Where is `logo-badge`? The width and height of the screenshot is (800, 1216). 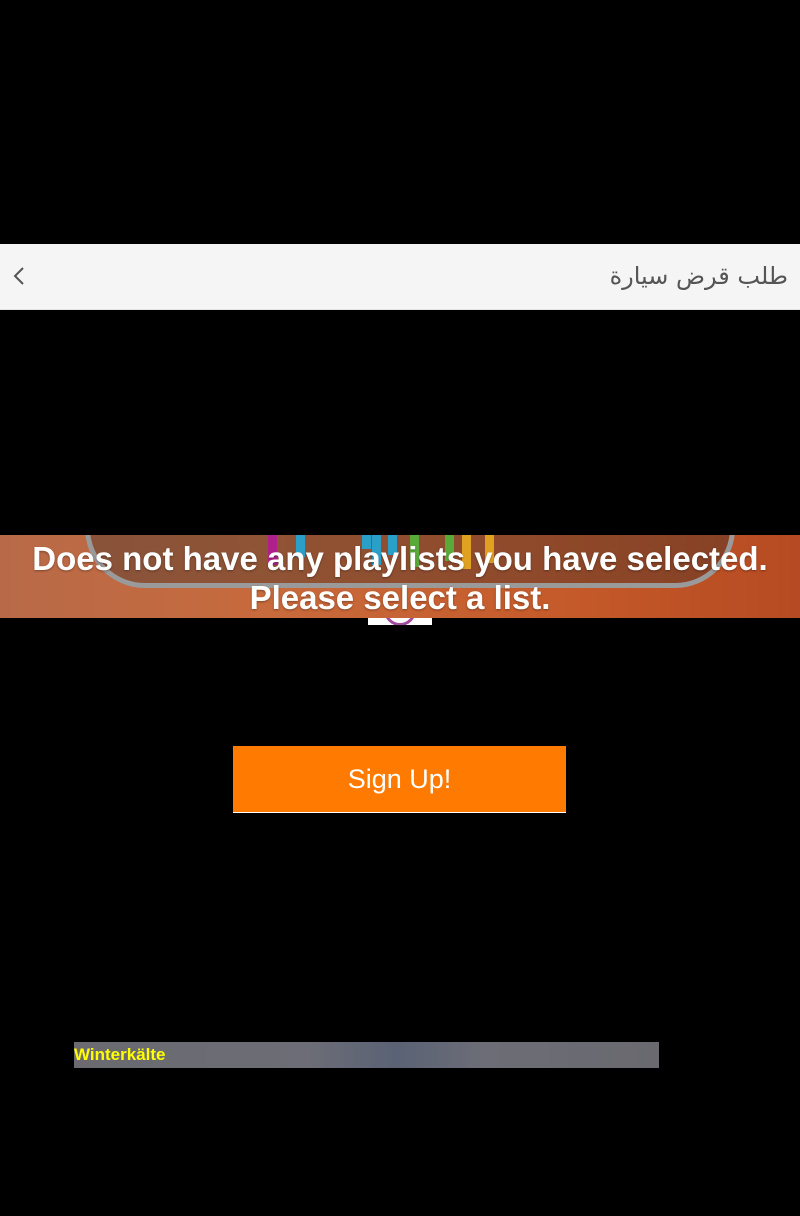 logo-badge is located at coordinates (400, 621).